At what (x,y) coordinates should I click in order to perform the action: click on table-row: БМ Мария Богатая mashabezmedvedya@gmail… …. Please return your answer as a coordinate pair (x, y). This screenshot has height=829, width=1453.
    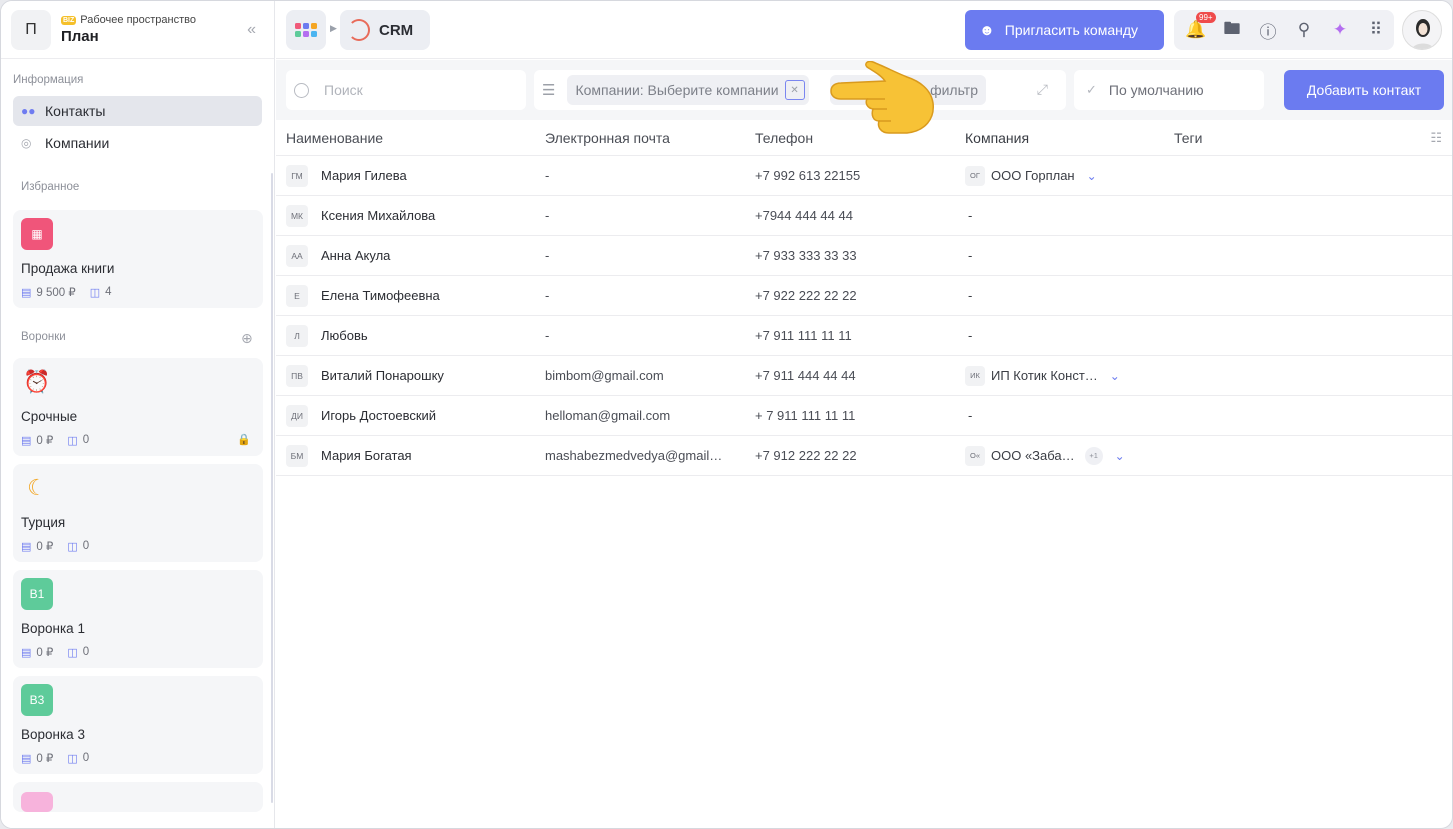
    Looking at the image, I should click on (864, 456).